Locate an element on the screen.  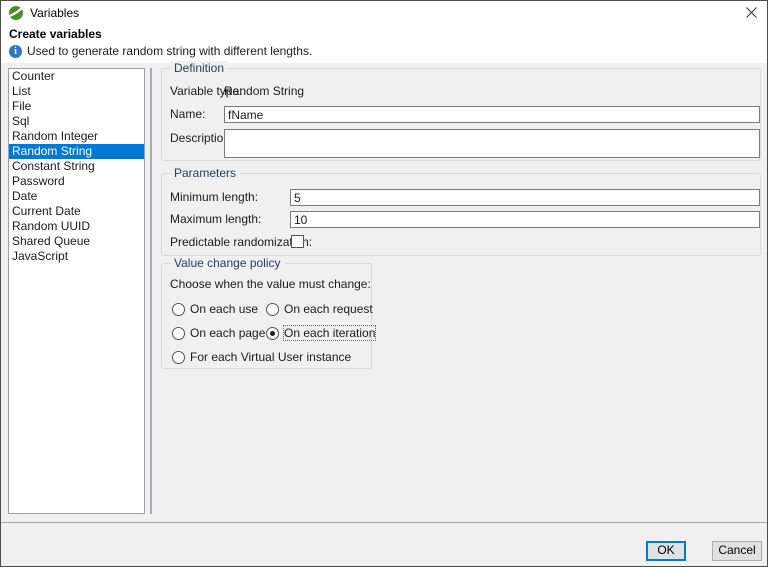
name-label: Name: is located at coordinates (188, 114).